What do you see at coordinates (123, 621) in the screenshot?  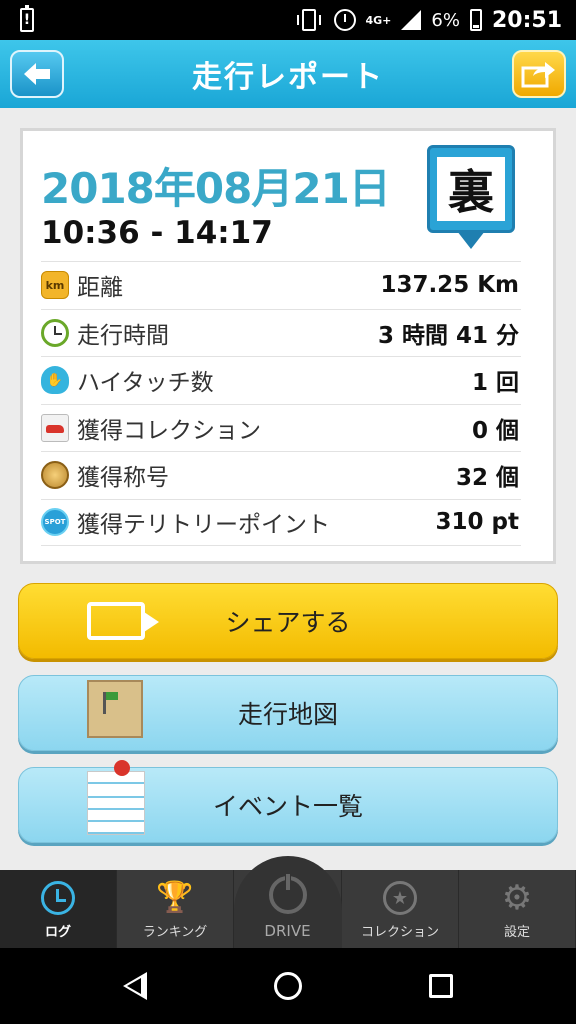 I see `share-icon` at bounding box center [123, 621].